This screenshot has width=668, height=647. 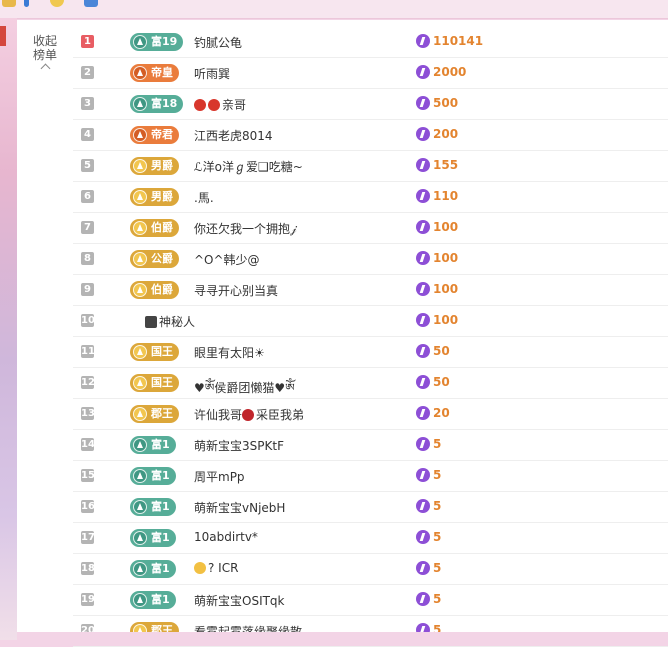 What do you see at coordinates (370, 228) in the screenshot?
I see `leaderboard-row: 7 伯爵 你还欠我一个拥抱𝒿 100` at bounding box center [370, 228].